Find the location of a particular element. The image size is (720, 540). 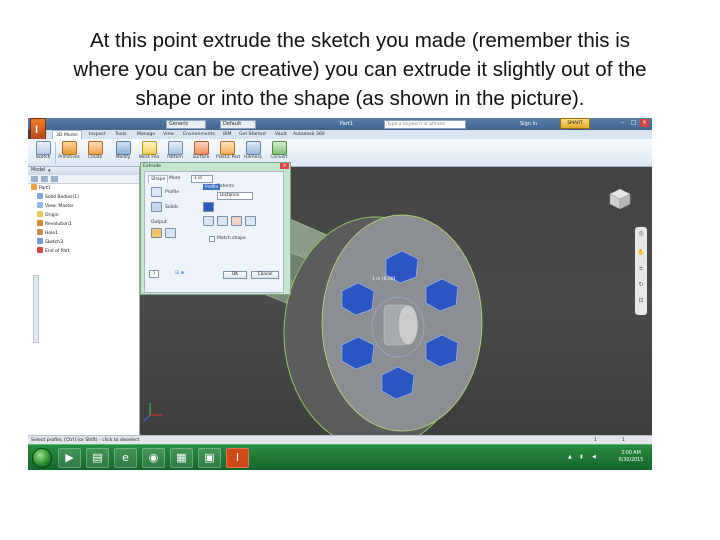

cancel-button: Cancel is located at coordinates (265, 275).